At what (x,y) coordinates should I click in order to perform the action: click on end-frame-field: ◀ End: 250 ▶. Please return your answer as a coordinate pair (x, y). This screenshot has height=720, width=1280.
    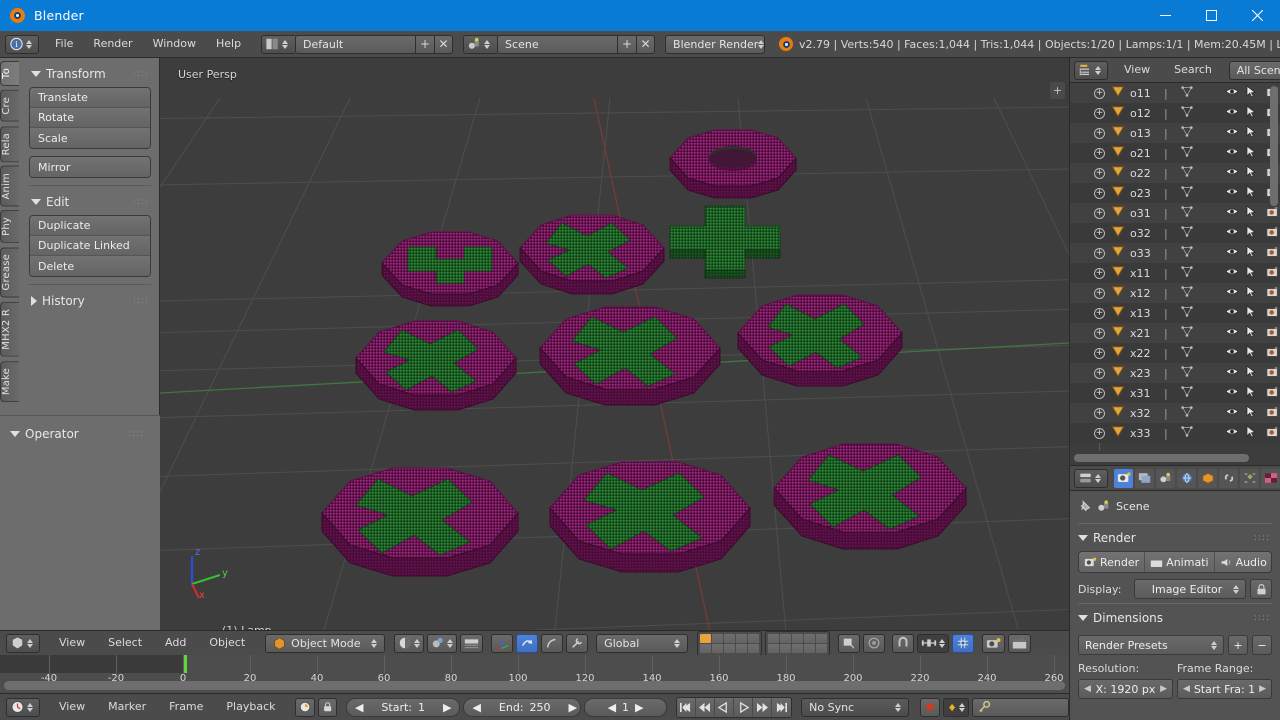
    Looking at the image, I should click on (522, 707).